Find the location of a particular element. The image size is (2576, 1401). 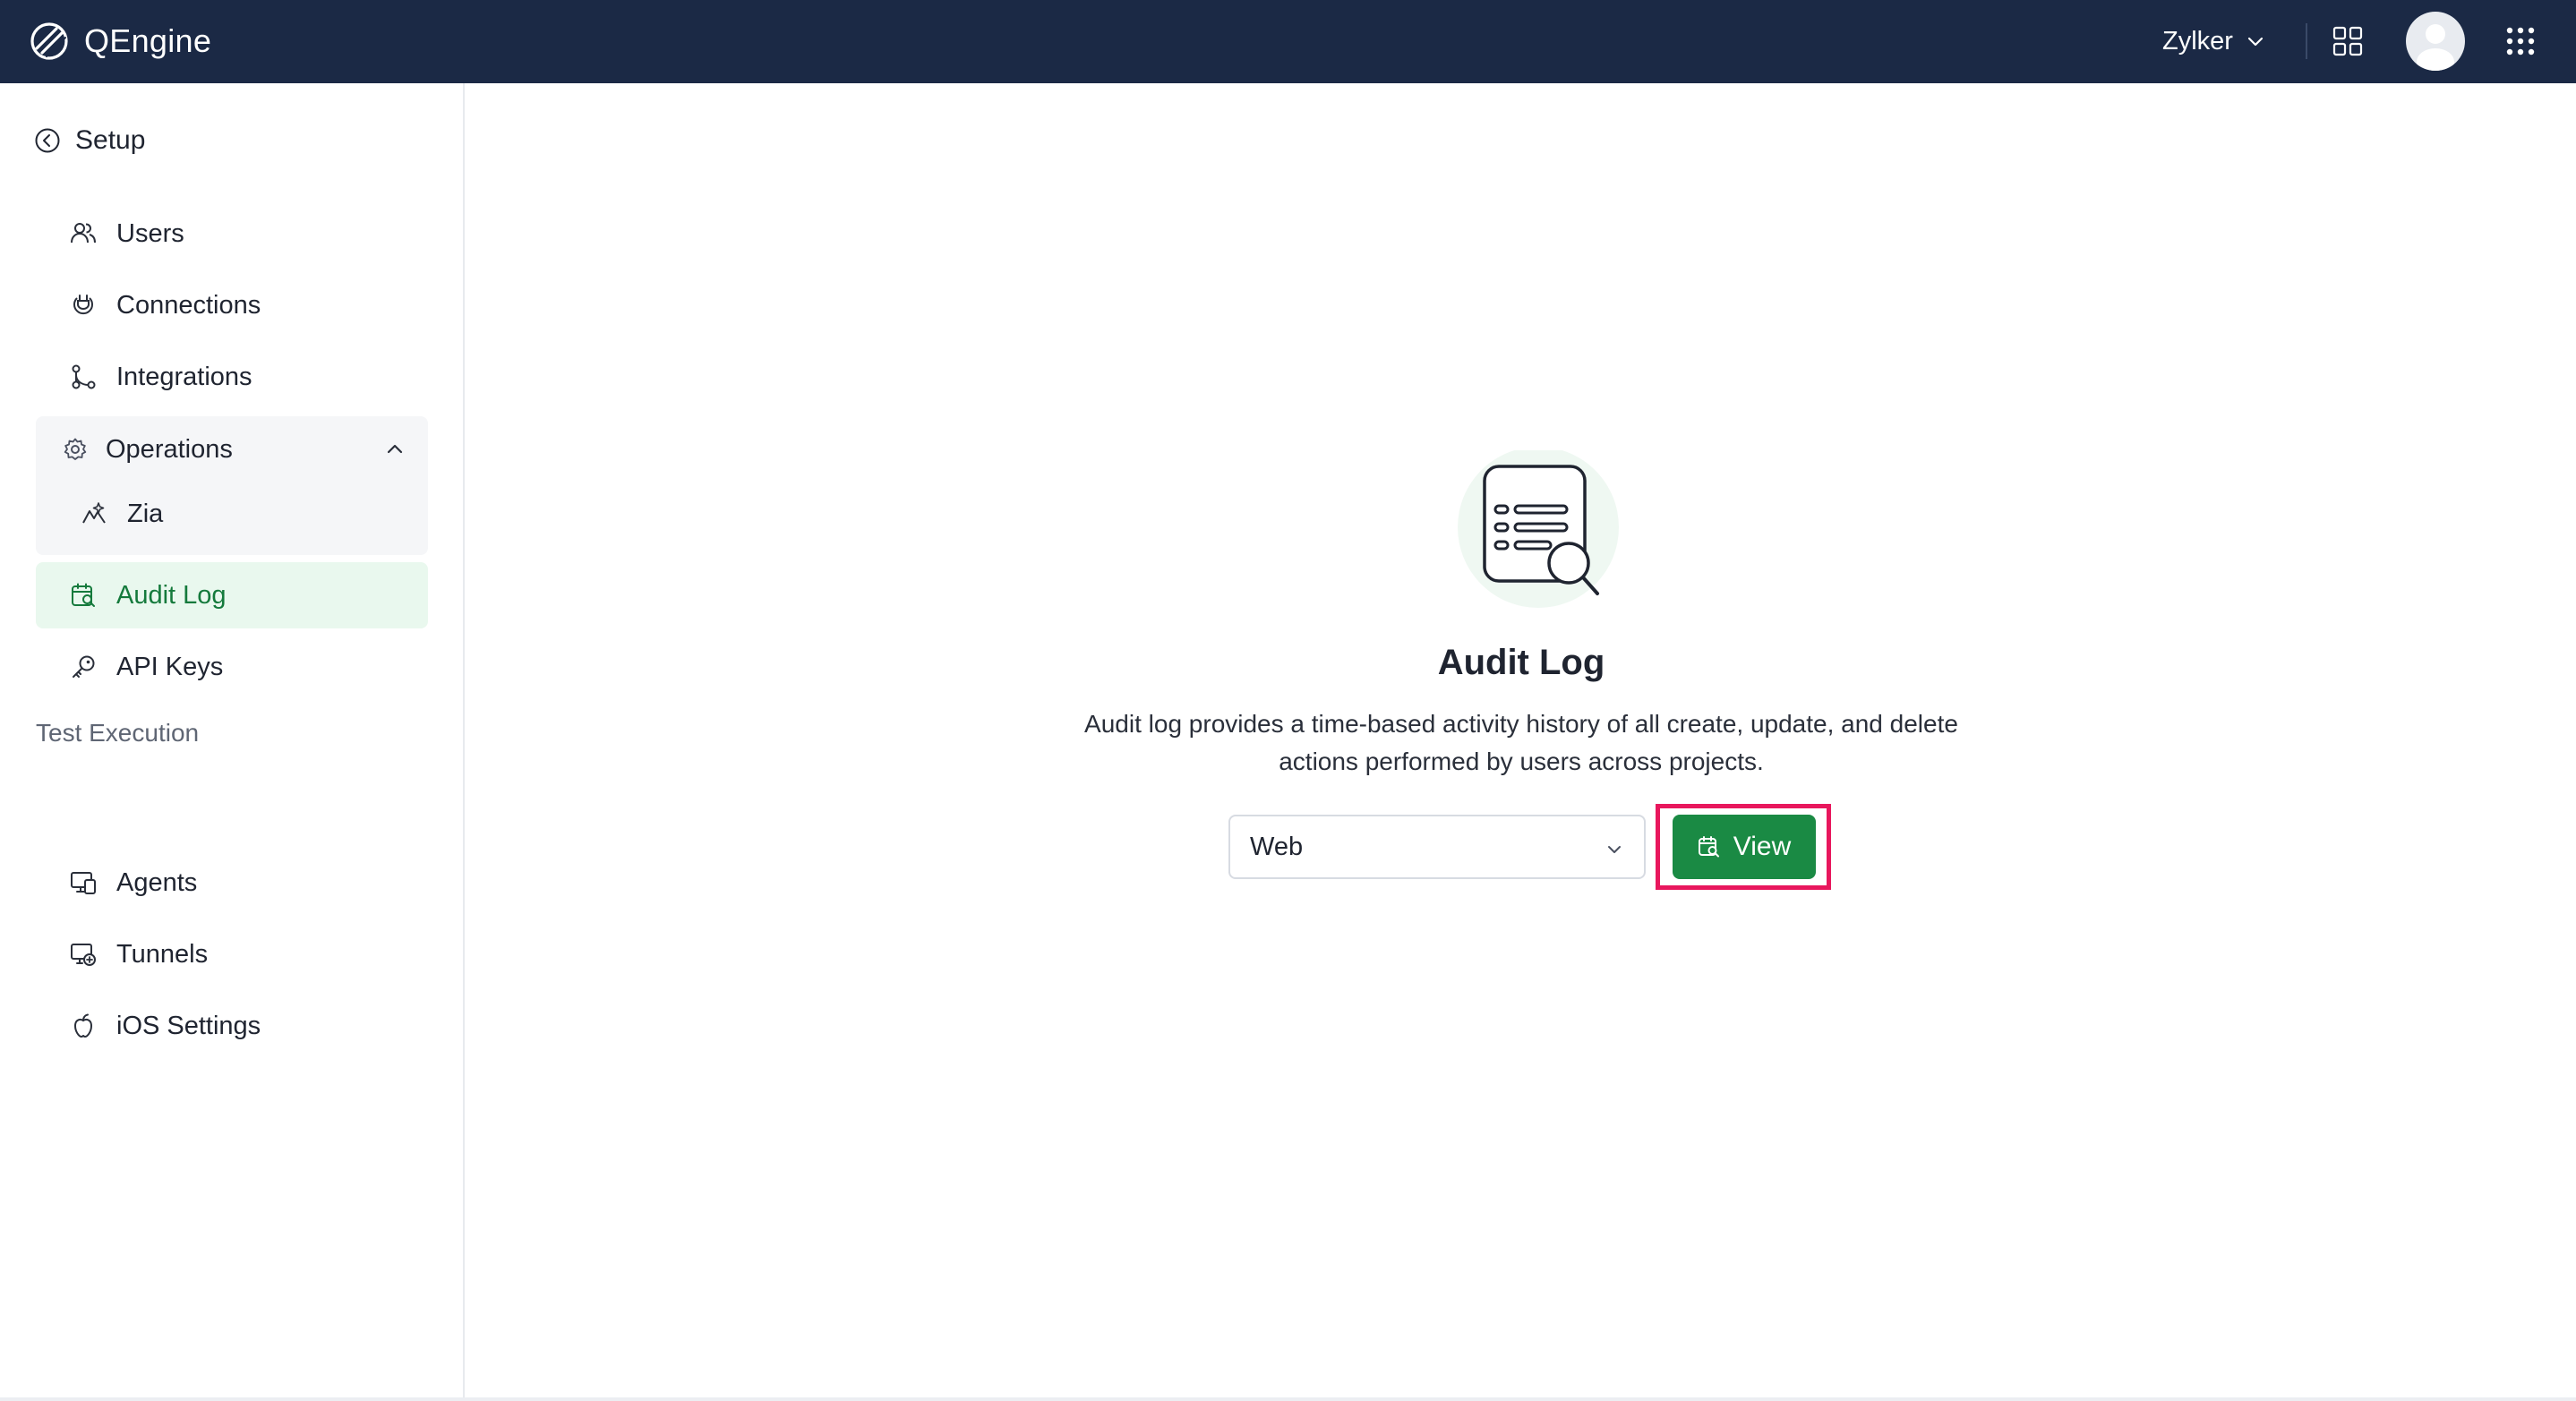

users-icon is located at coordinates (83, 233).